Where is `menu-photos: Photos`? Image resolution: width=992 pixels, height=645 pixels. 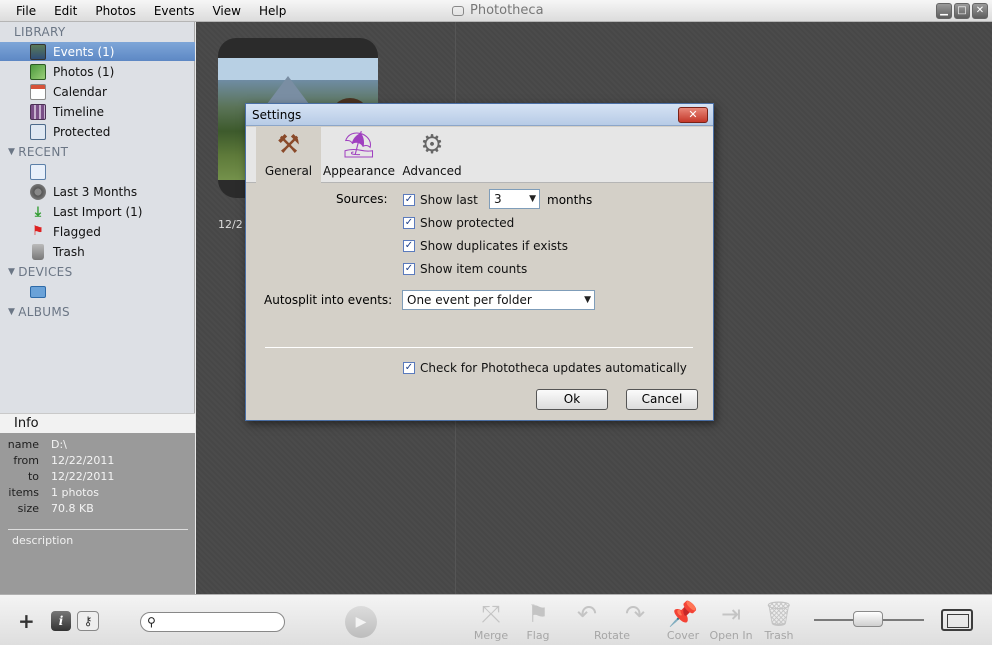
menu-photos: Photos is located at coordinates (115, 11).